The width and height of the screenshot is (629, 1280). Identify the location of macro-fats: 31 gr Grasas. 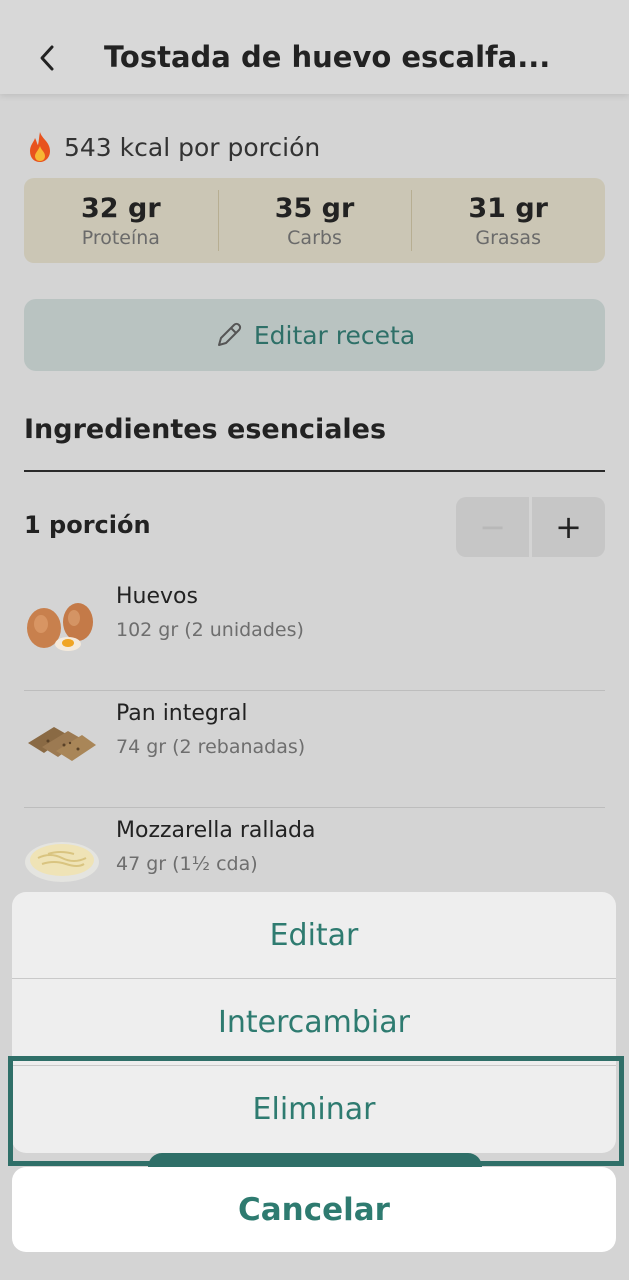
(508, 220).